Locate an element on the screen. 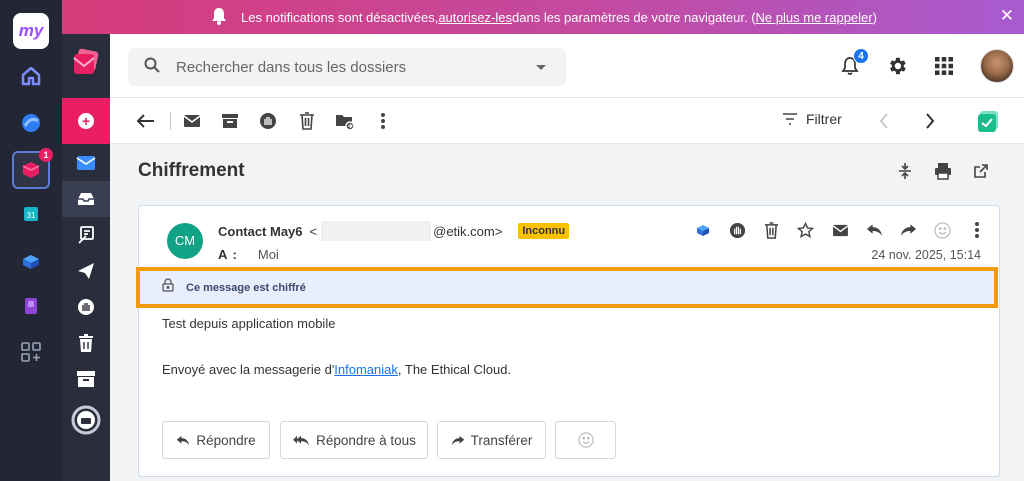  top-header: Rechercher dans tous les dossiers 4 is located at coordinates (567, 66).